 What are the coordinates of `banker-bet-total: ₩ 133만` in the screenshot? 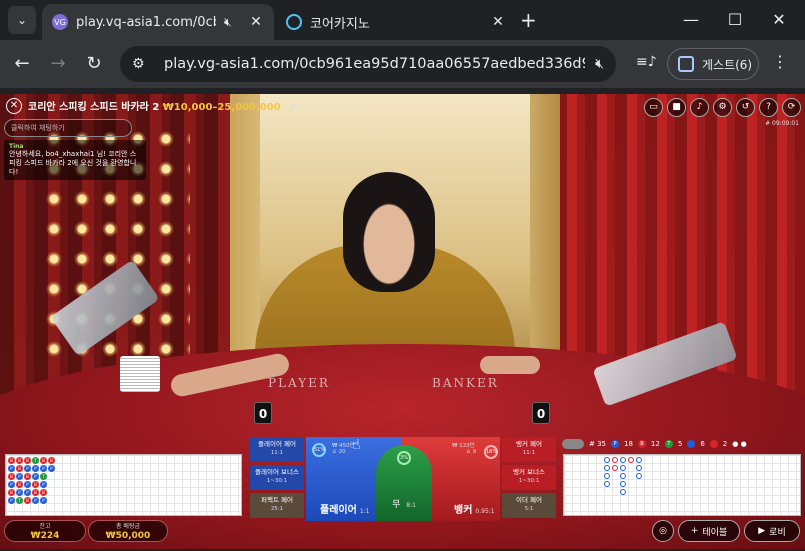 It's located at (463, 446).